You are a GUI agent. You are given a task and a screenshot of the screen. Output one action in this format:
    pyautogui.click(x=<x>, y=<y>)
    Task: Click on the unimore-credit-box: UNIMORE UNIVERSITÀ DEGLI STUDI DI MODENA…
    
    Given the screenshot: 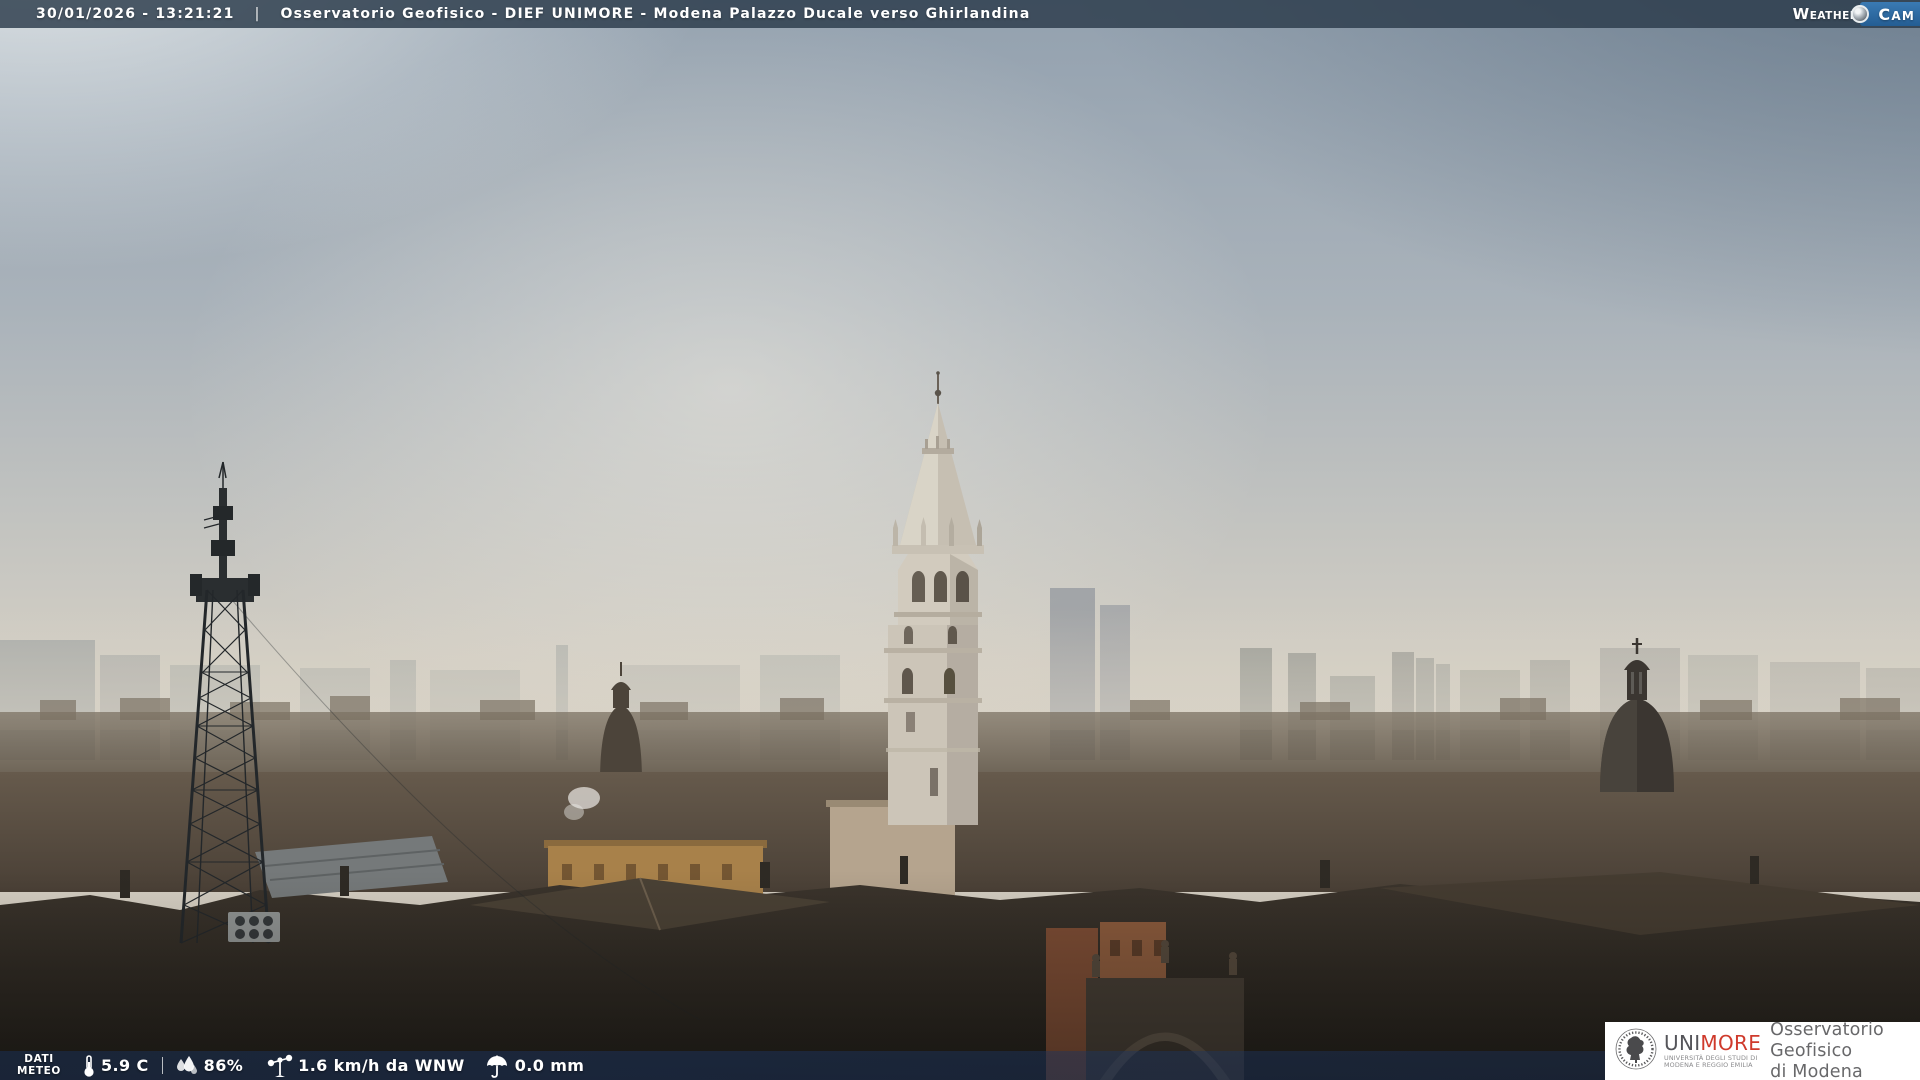 What is the action you would take?
    pyautogui.click(x=1762, y=1049)
    